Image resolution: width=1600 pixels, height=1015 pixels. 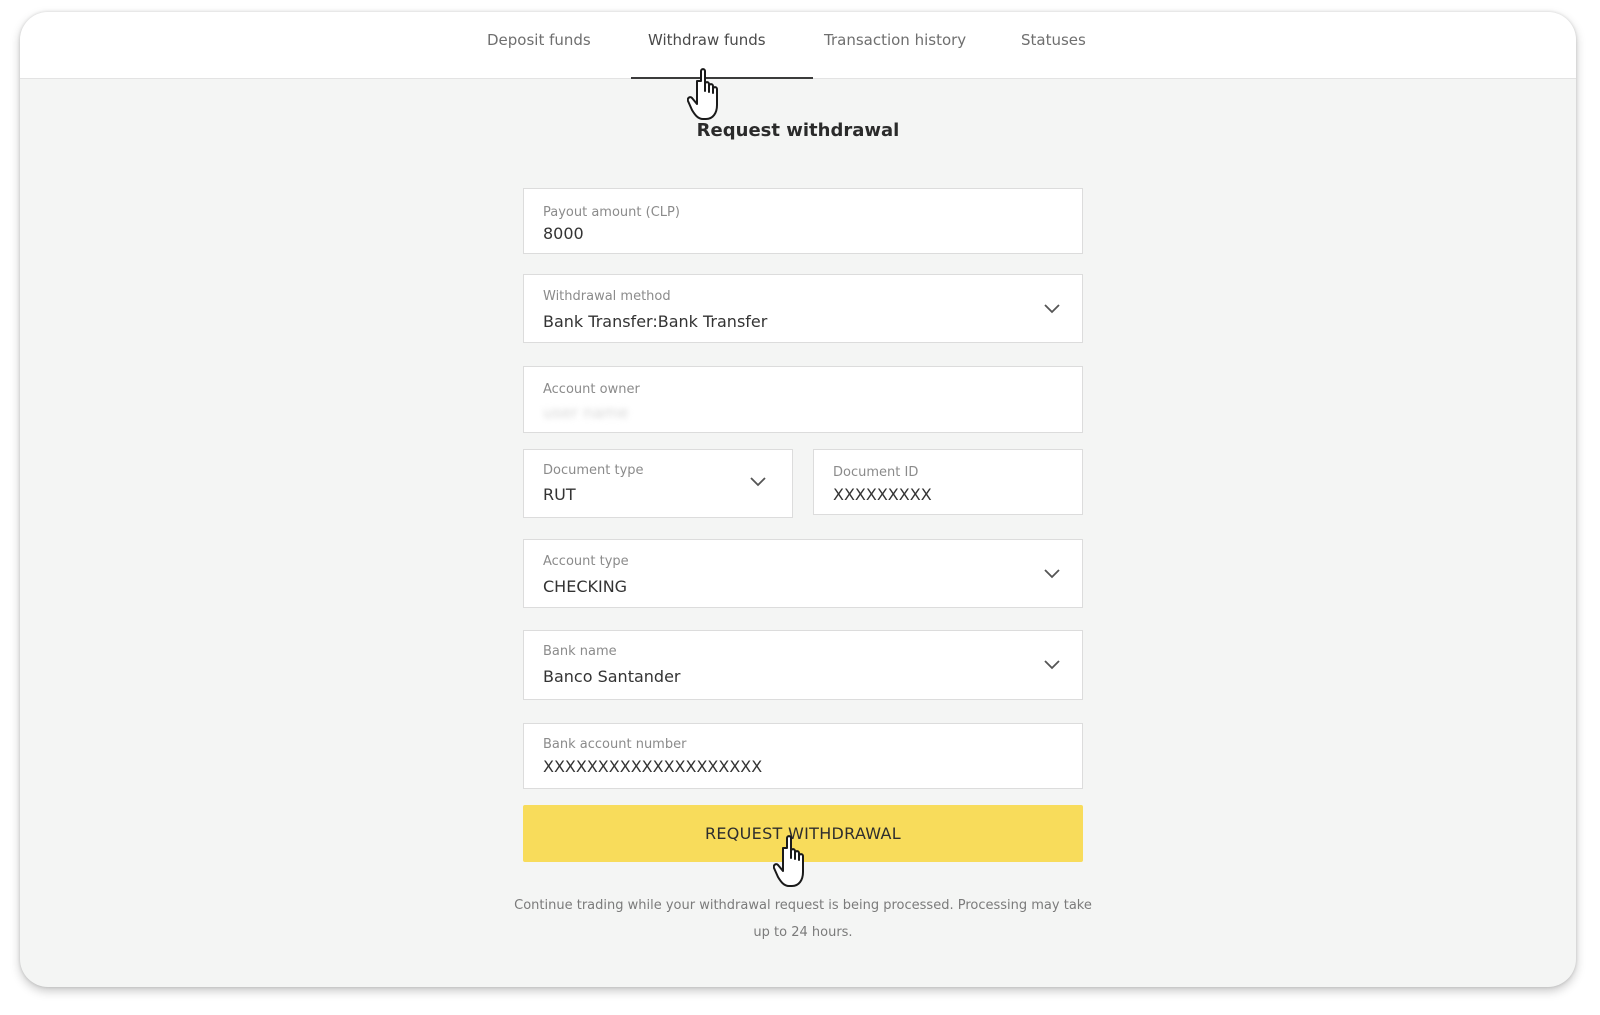 What do you see at coordinates (876, 472) in the screenshot?
I see `document-id-label: Document ID` at bounding box center [876, 472].